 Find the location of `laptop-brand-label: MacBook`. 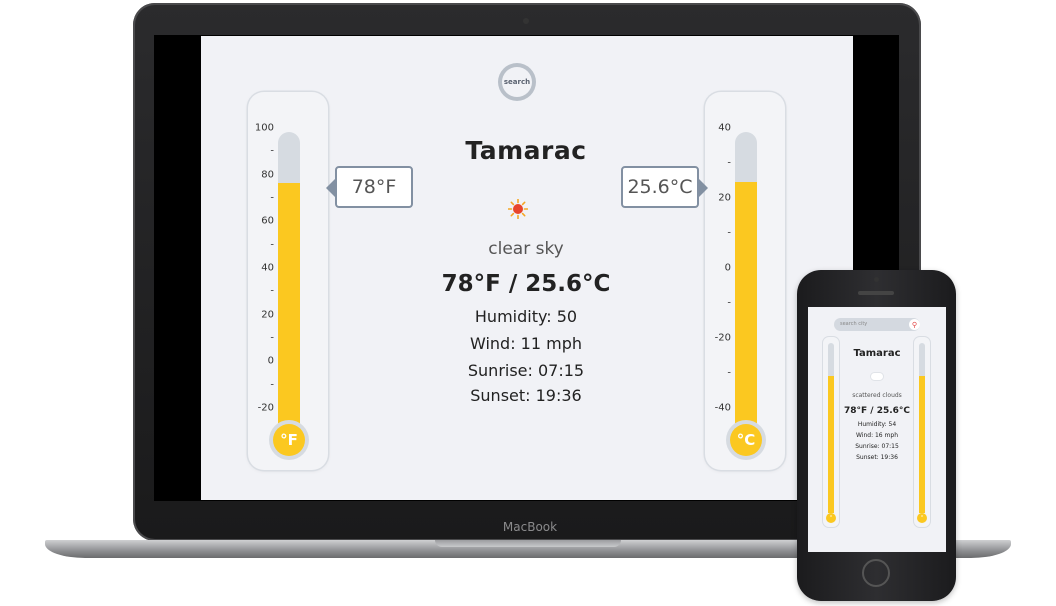

laptop-brand-label: MacBook is located at coordinates (530, 527).